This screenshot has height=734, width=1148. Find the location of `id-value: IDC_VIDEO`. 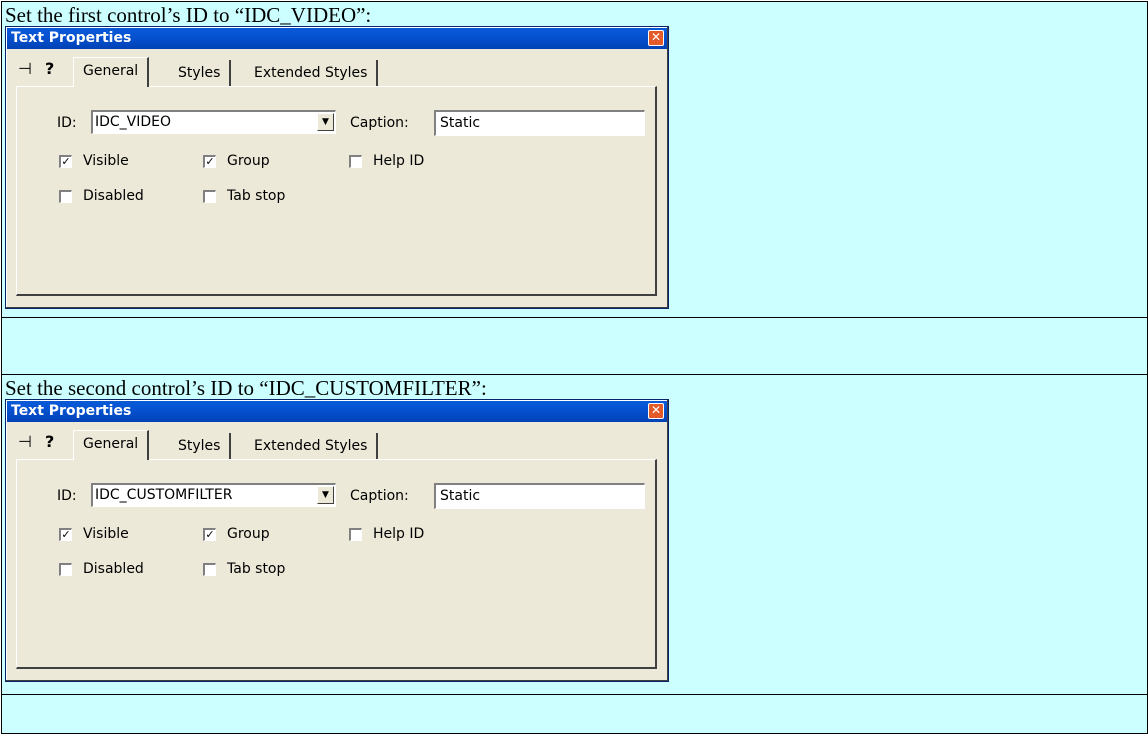

id-value: IDC_VIDEO is located at coordinates (133, 122).